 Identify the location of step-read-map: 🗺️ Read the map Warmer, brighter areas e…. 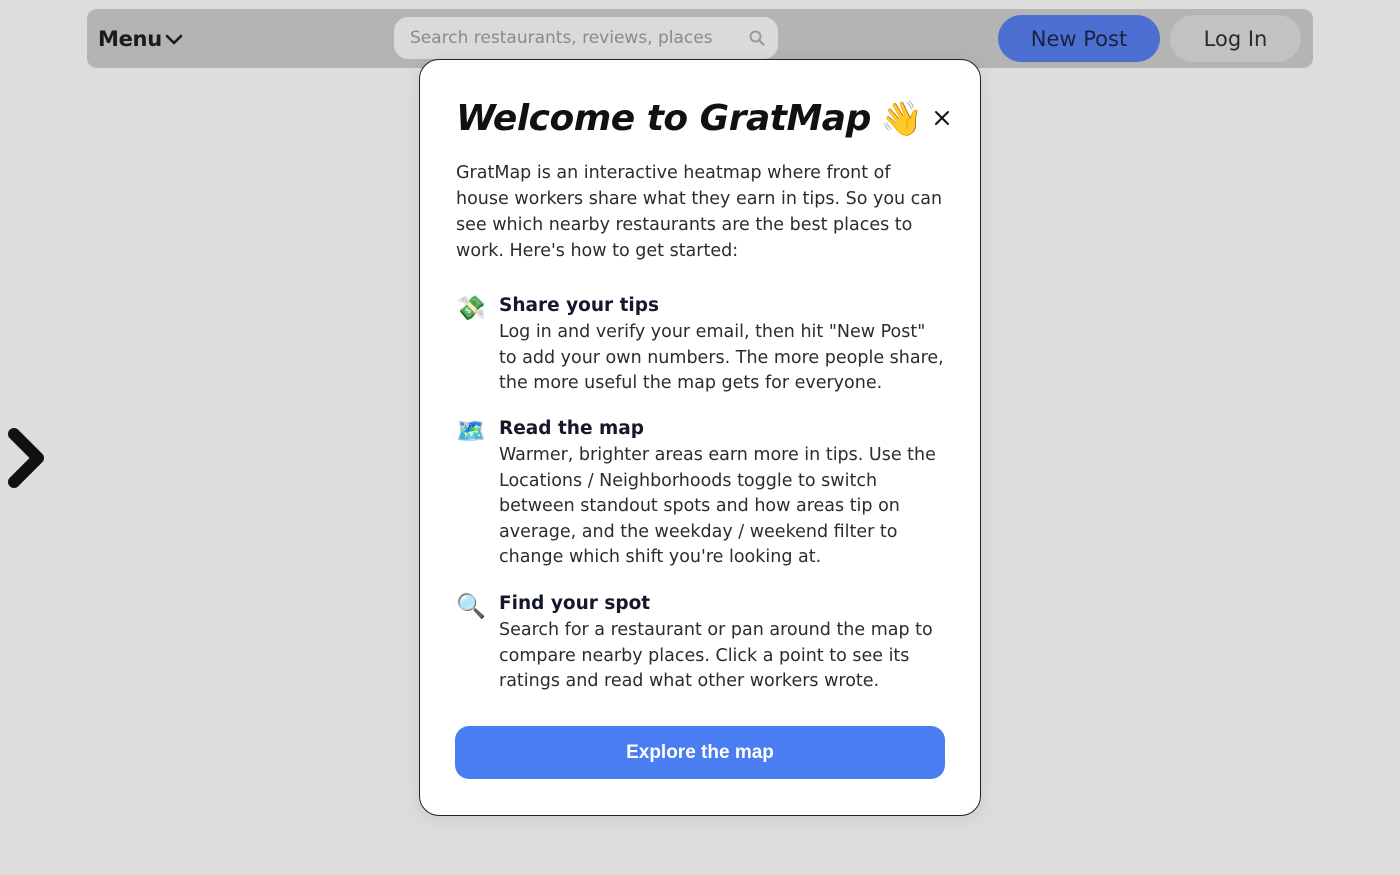
(701, 493).